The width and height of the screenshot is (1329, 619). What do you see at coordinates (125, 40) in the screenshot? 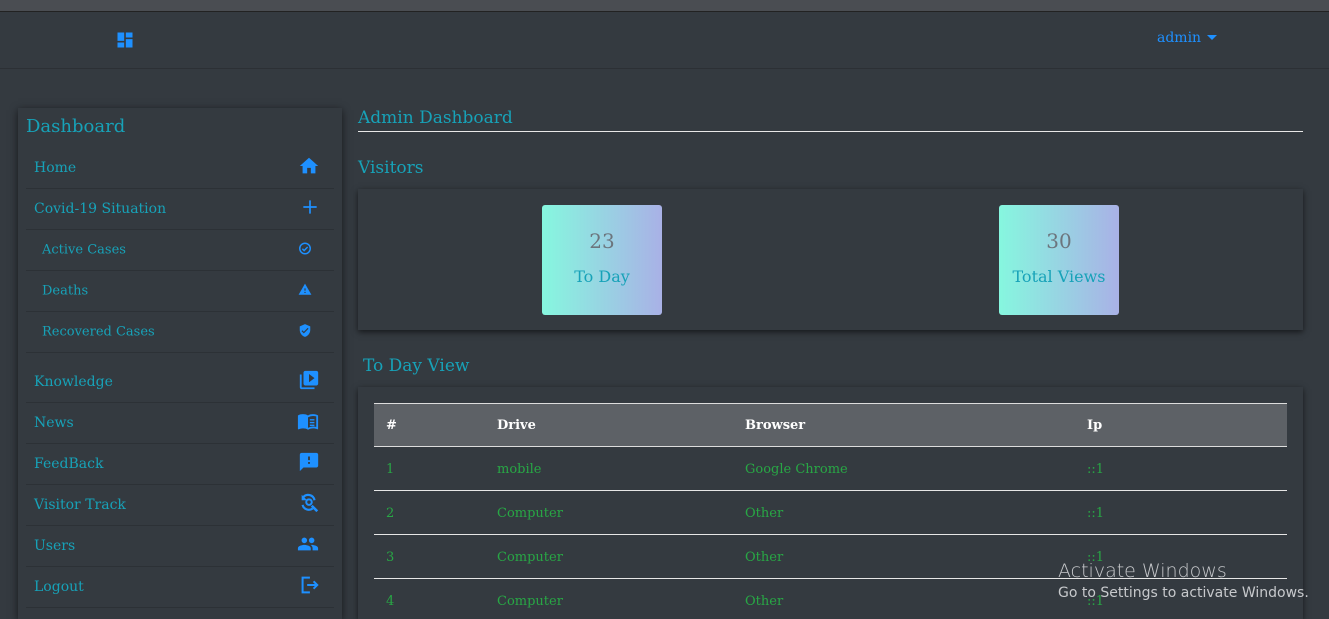
I see `dashboard-icon` at bounding box center [125, 40].